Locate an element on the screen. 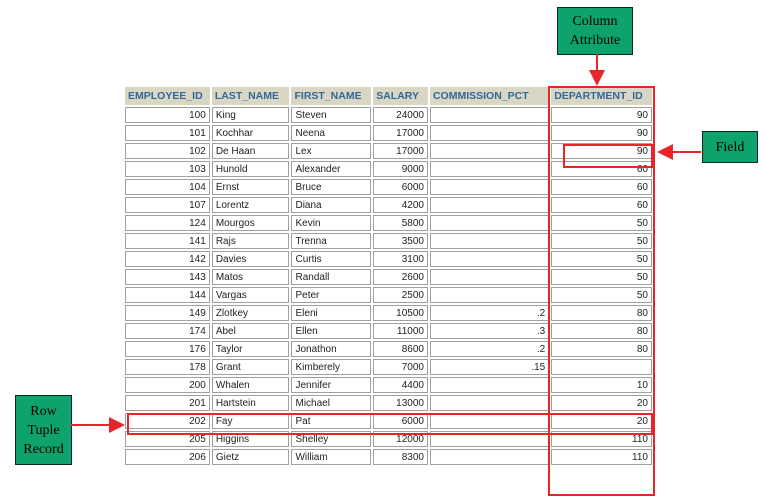 The image size is (765, 499). cell-first-name: Ellen is located at coordinates (331, 331).